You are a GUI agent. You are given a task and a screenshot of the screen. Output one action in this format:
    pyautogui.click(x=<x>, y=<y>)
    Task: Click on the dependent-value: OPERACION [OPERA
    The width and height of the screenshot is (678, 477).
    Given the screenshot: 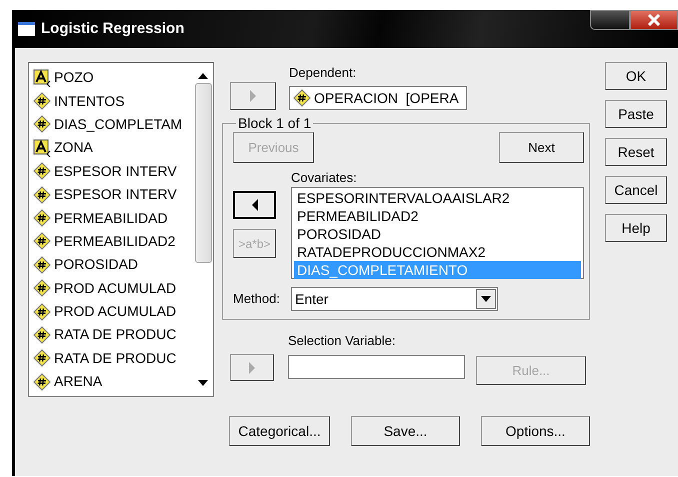 What is the action you would take?
    pyautogui.click(x=386, y=98)
    